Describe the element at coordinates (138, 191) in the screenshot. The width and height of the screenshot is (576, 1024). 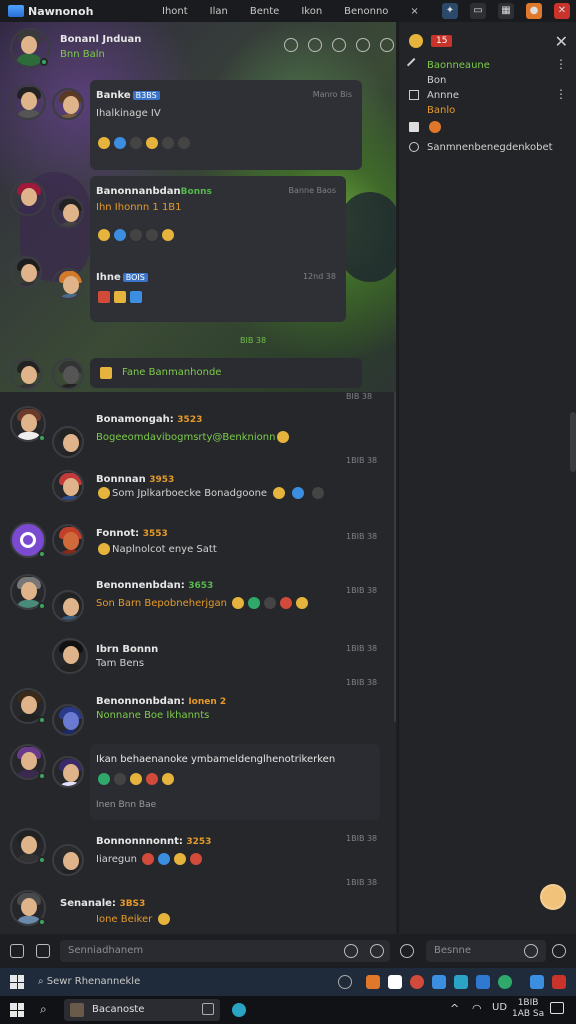
I see `message-author: Banonnanbdan` at that location.